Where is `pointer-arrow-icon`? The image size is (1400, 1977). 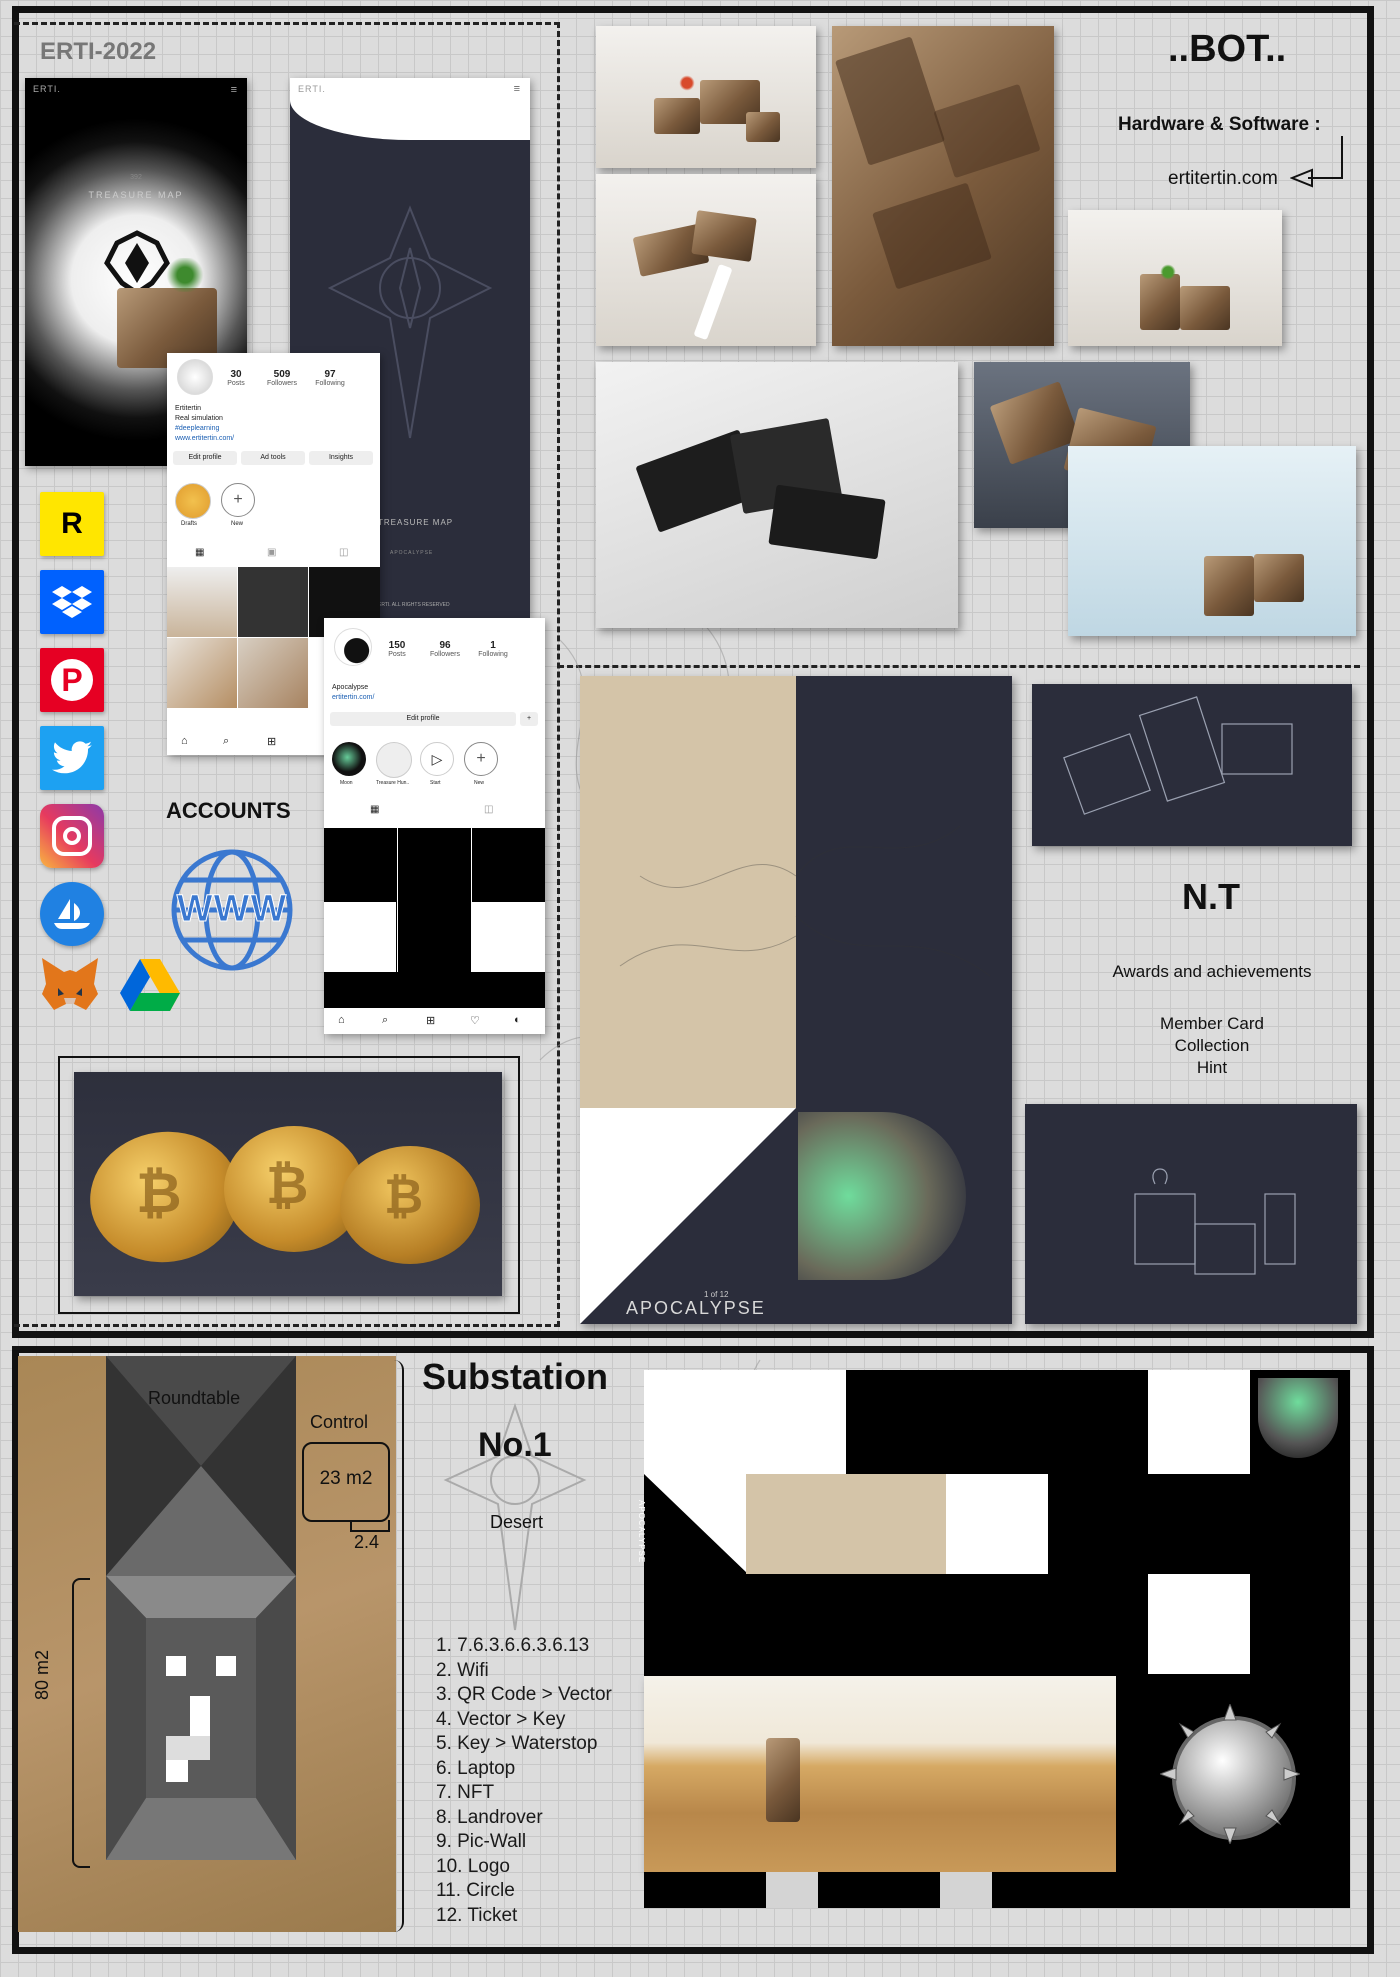 pointer-arrow-icon is located at coordinates (1316, 162).